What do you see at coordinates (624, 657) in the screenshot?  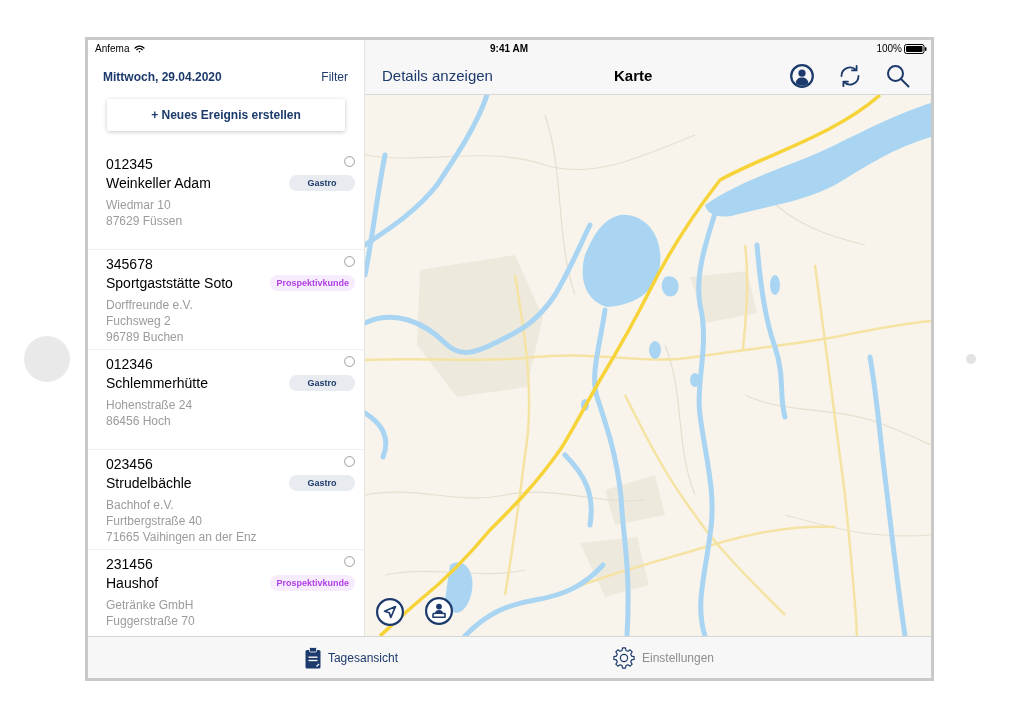 I see `gear-icon` at bounding box center [624, 657].